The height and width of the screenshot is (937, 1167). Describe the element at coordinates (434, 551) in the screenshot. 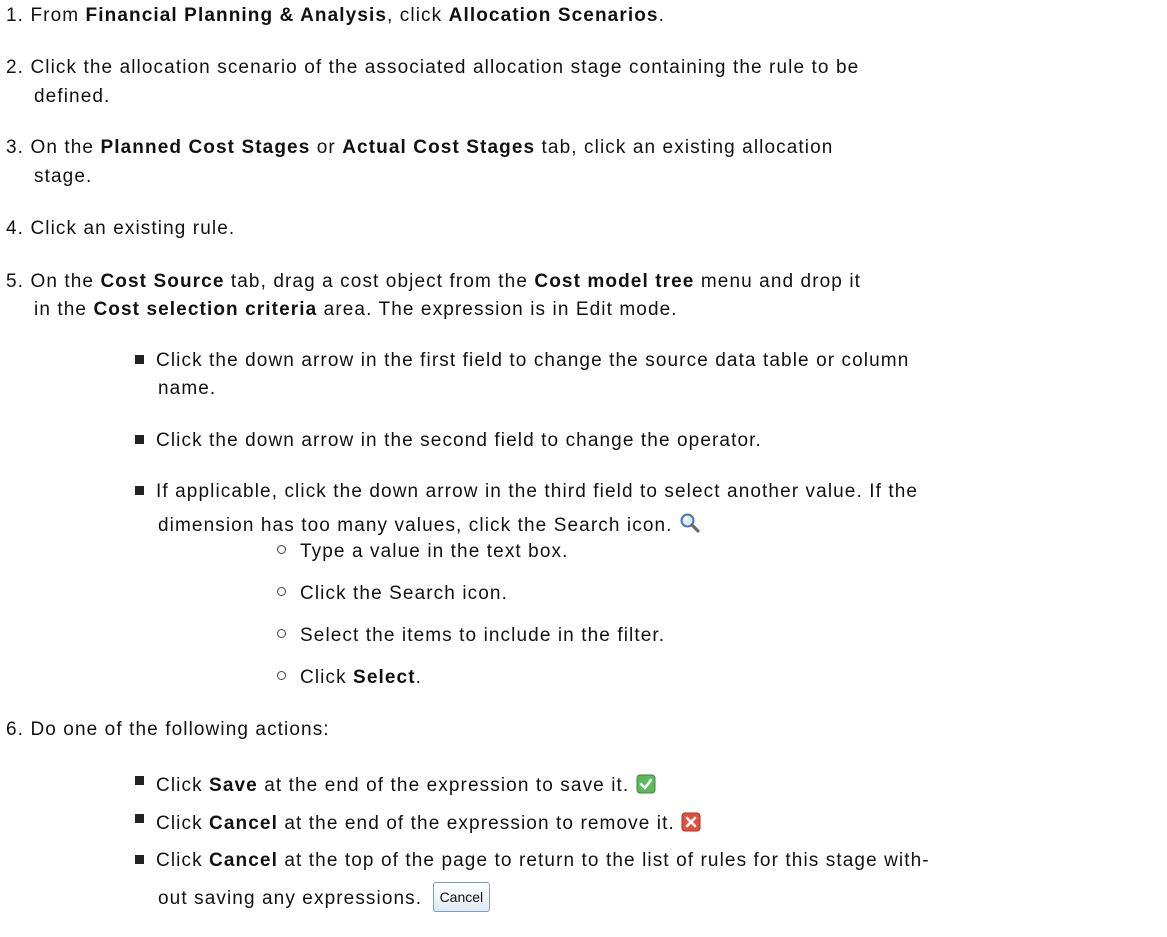

I see `sub-bullet-text: Type a value in the text box.` at that location.